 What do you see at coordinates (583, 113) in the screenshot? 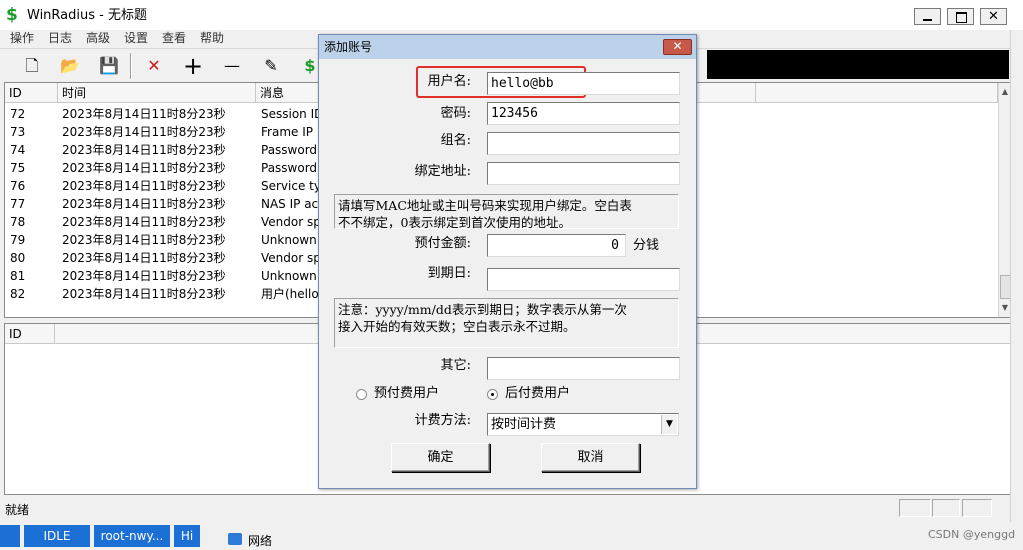
I see `password-field: 123456` at bounding box center [583, 113].